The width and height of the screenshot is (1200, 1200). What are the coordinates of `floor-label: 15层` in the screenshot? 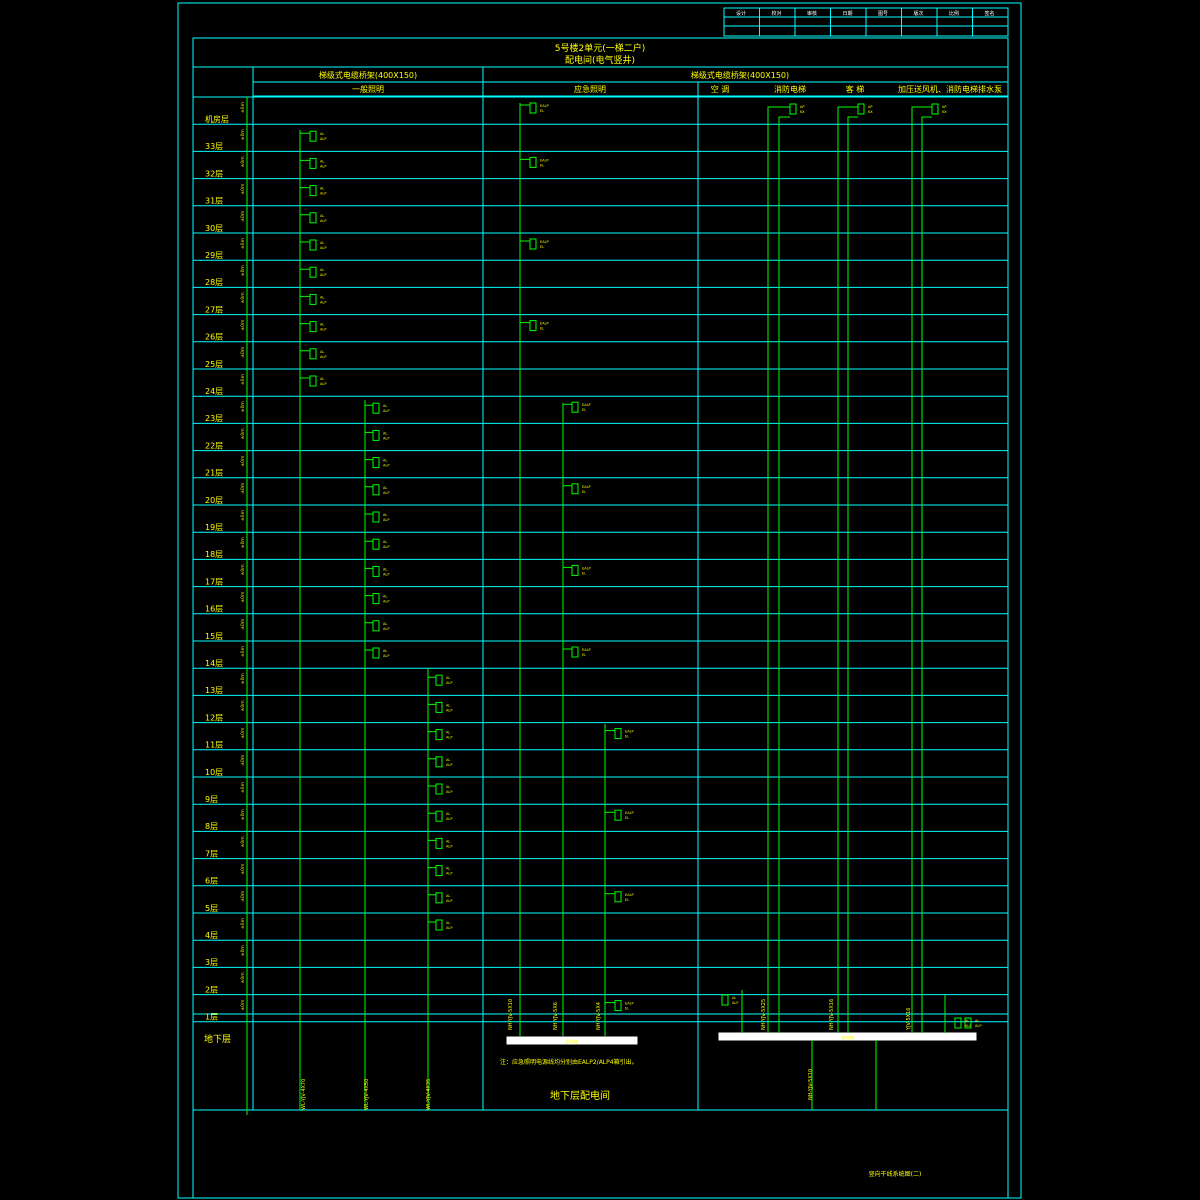 It's located at (214, 636).